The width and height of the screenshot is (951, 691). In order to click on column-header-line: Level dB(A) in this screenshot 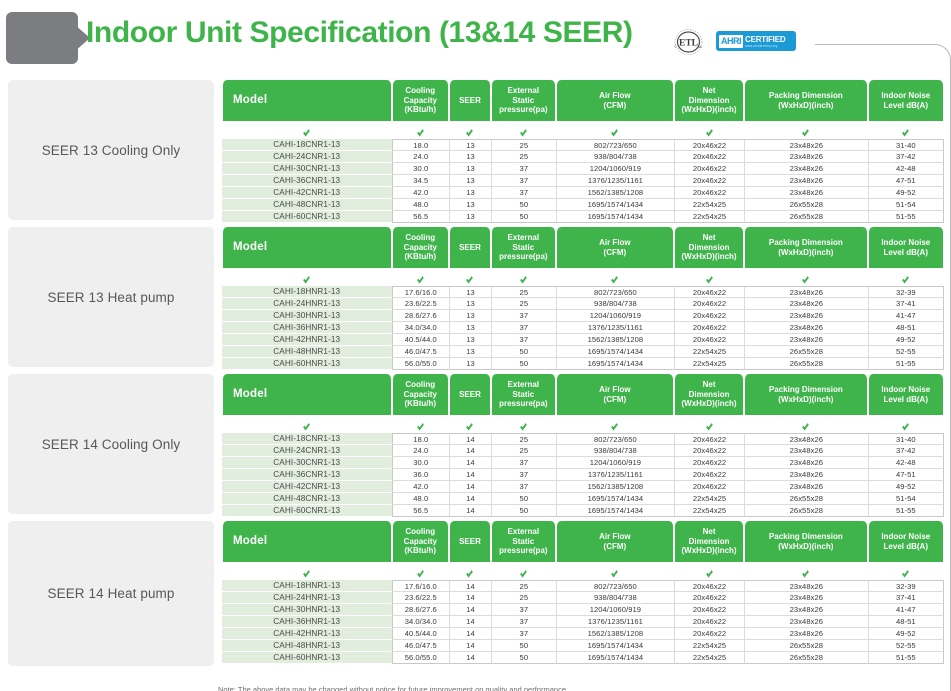, I will do `click(905, 252)`.